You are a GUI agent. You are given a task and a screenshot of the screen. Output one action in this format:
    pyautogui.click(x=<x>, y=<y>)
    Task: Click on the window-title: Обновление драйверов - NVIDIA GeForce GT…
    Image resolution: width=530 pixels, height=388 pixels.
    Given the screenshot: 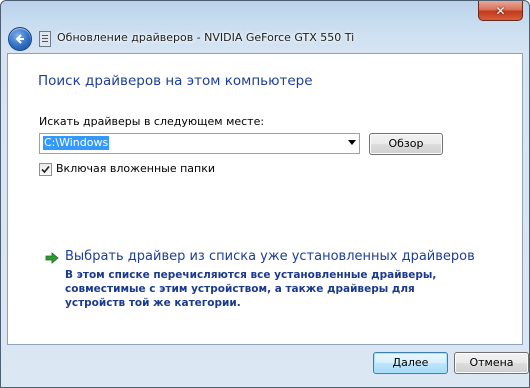 What is the action you would take?
    pyautogui.click(x=206, y=37)
    